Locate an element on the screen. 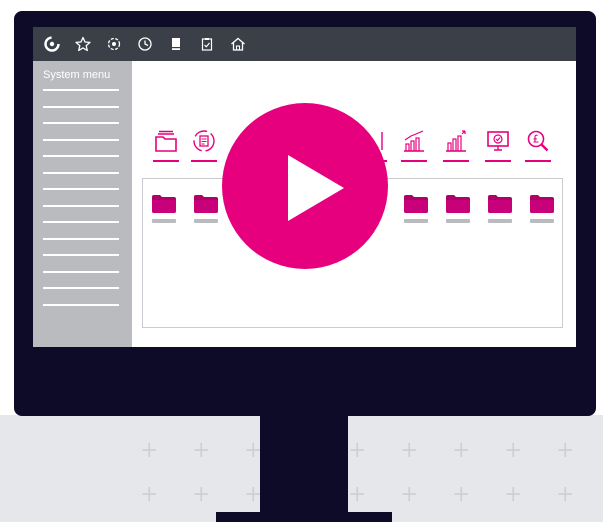  app-stacked-folders is located at coordinates (166, 146).